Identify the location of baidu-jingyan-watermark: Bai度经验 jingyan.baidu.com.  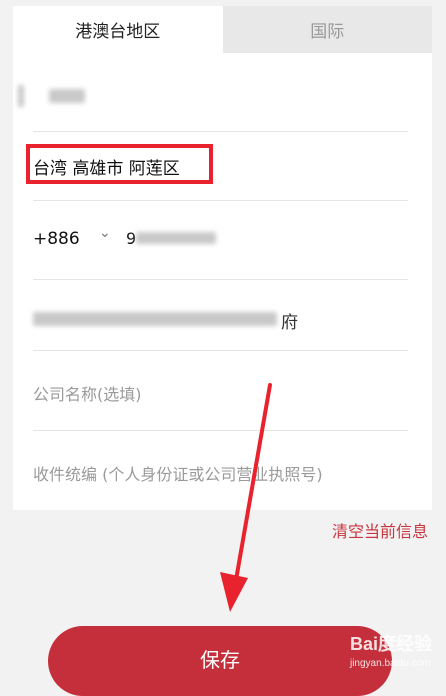
(391, 649).